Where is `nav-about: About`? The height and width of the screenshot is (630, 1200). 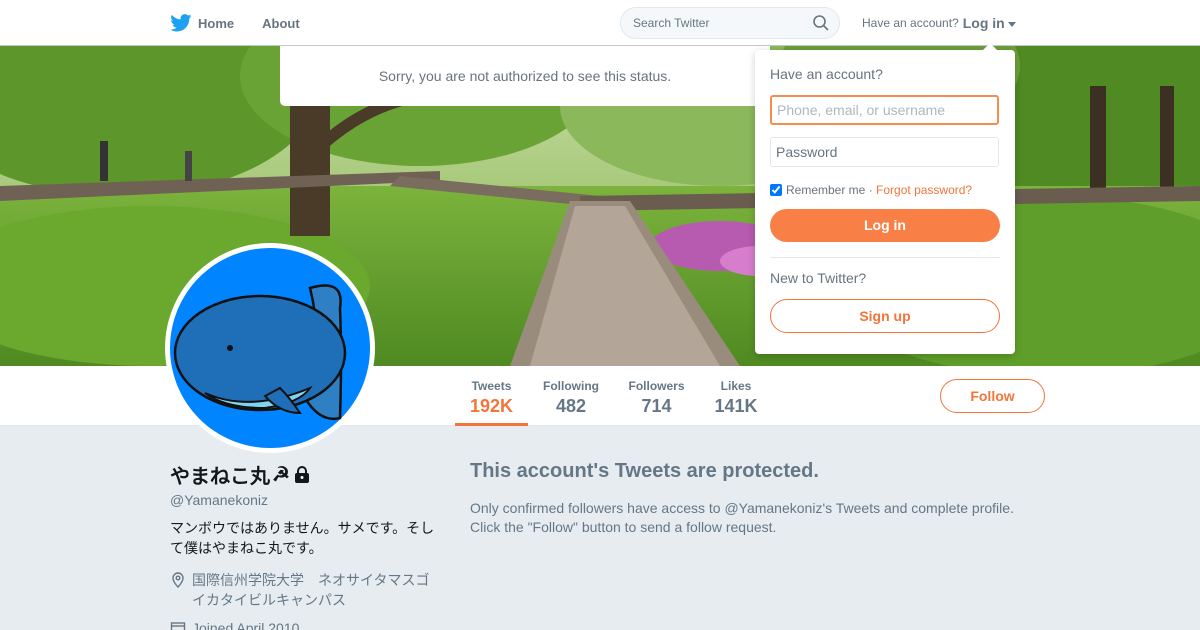 nav-about: About is located at coordinates (281, 23).